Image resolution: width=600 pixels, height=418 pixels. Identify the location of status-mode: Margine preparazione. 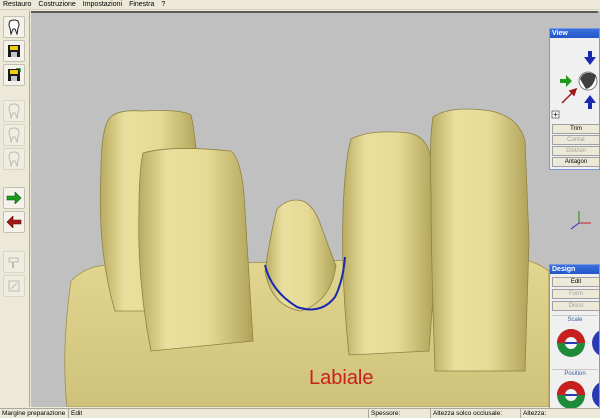
(34, 413).